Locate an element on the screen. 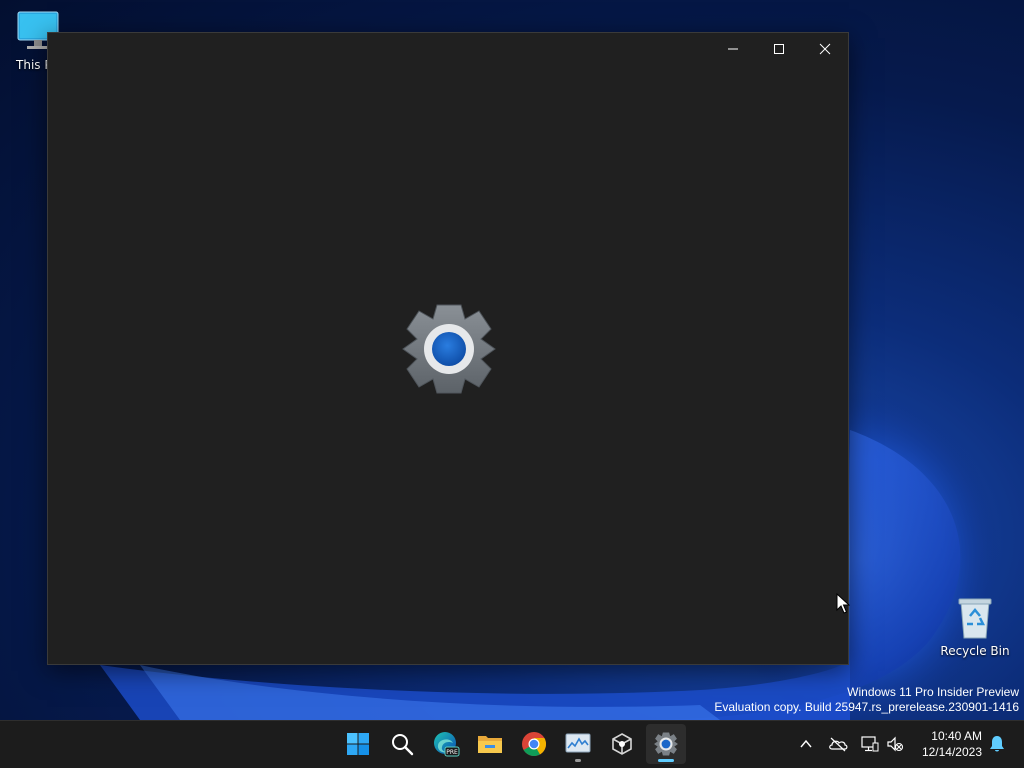  tray-network is located at coordinates (870, 744).